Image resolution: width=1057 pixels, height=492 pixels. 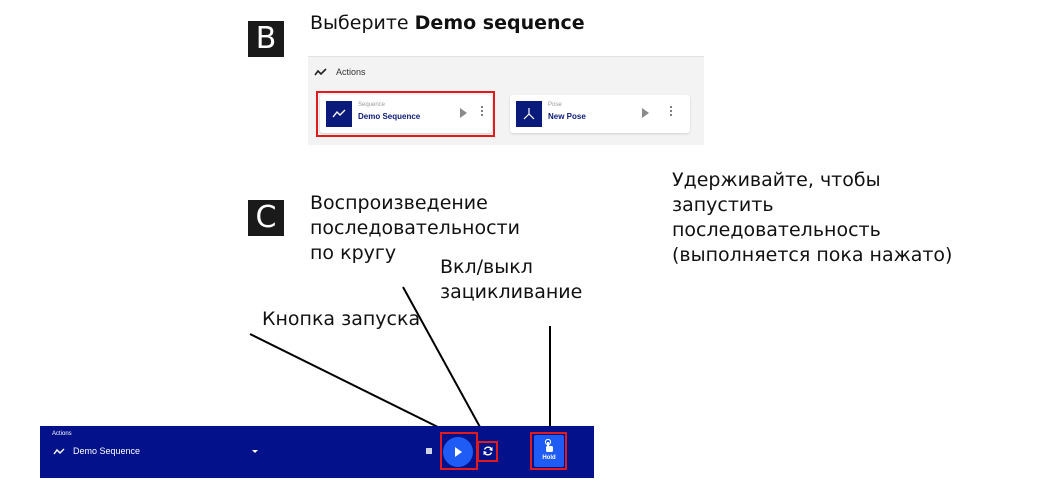 I want to click on sequence-control-bar: Actions Demo Sequence Hold, so click(x=317, y=452).